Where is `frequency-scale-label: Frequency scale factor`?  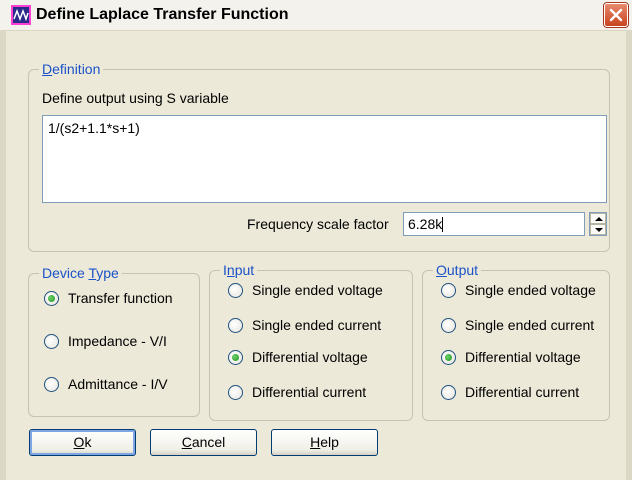
frequency-scale-label: Frequency scale factor is located at coordinates (318, 224).